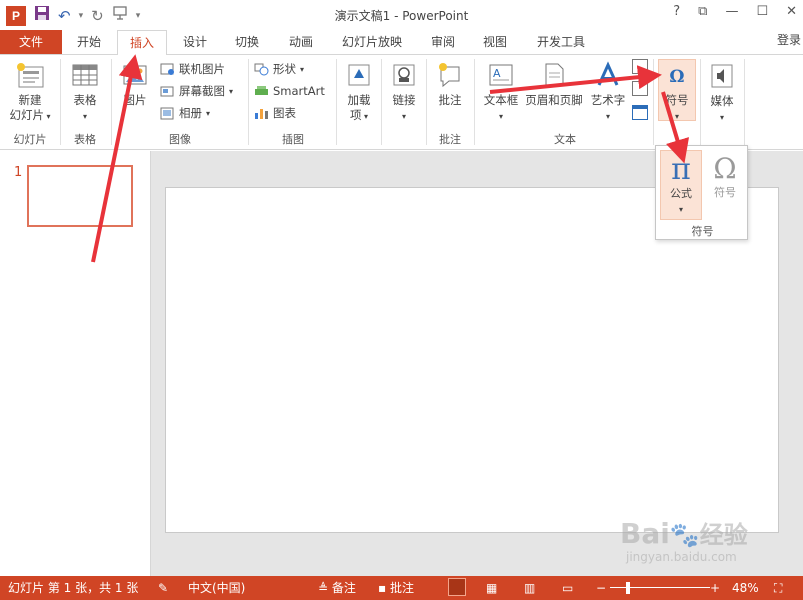  Describe the element at coordinates (142, 42) in the screenshot. I see `tab-insert: 插入` at that location.